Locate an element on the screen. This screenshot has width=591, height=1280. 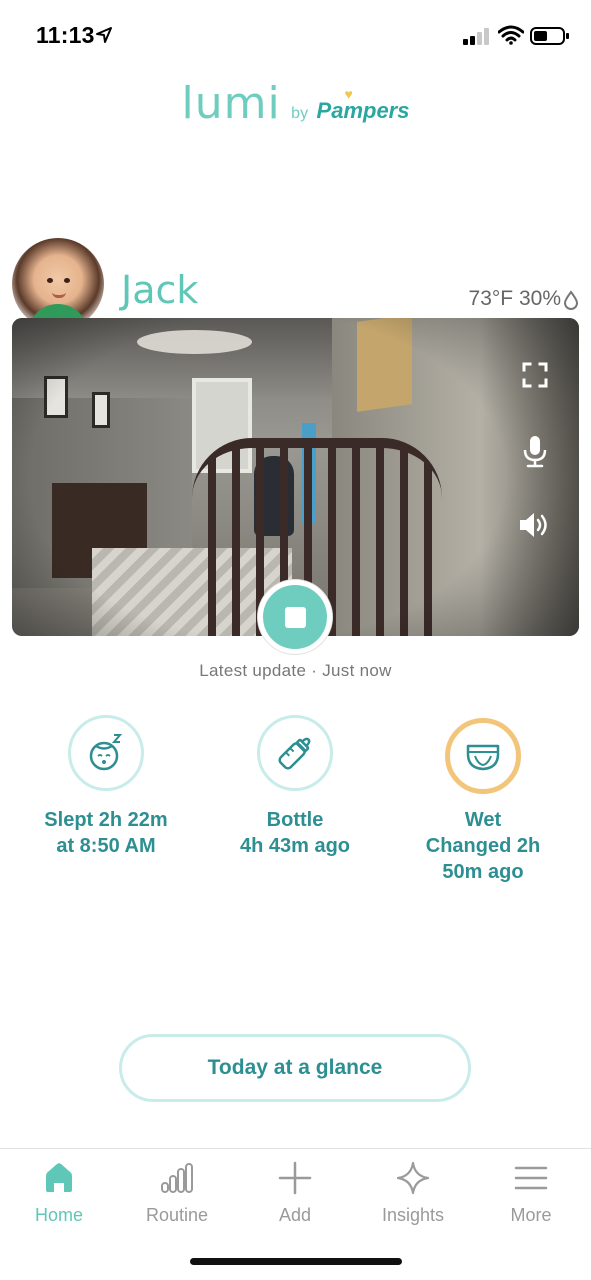
pampers-heart-icon: ♥ is located at coordinates (348, 94).